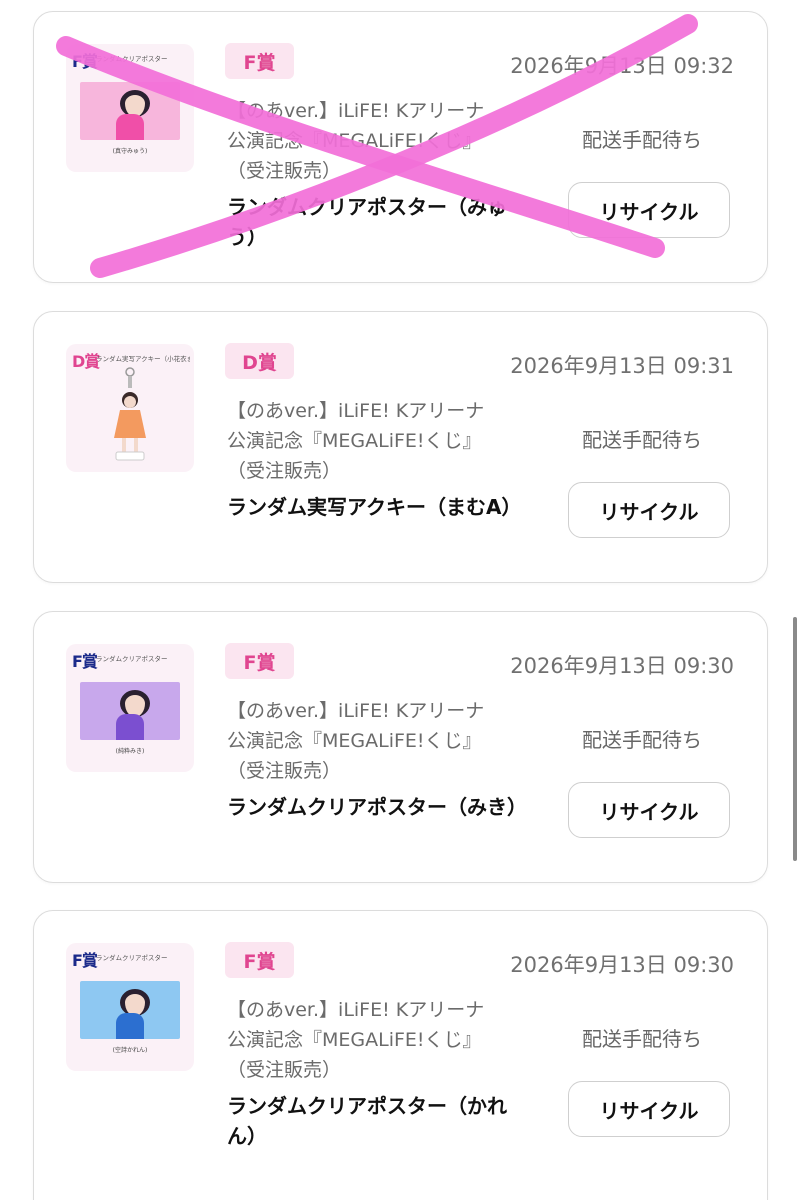 This screenshot has width=802, height=1200. What do you see at coordinates (377, 807) in the screenshot?
I see `item-name: ランダムクリアポスター（みき）` at bounding box center [377, 807].